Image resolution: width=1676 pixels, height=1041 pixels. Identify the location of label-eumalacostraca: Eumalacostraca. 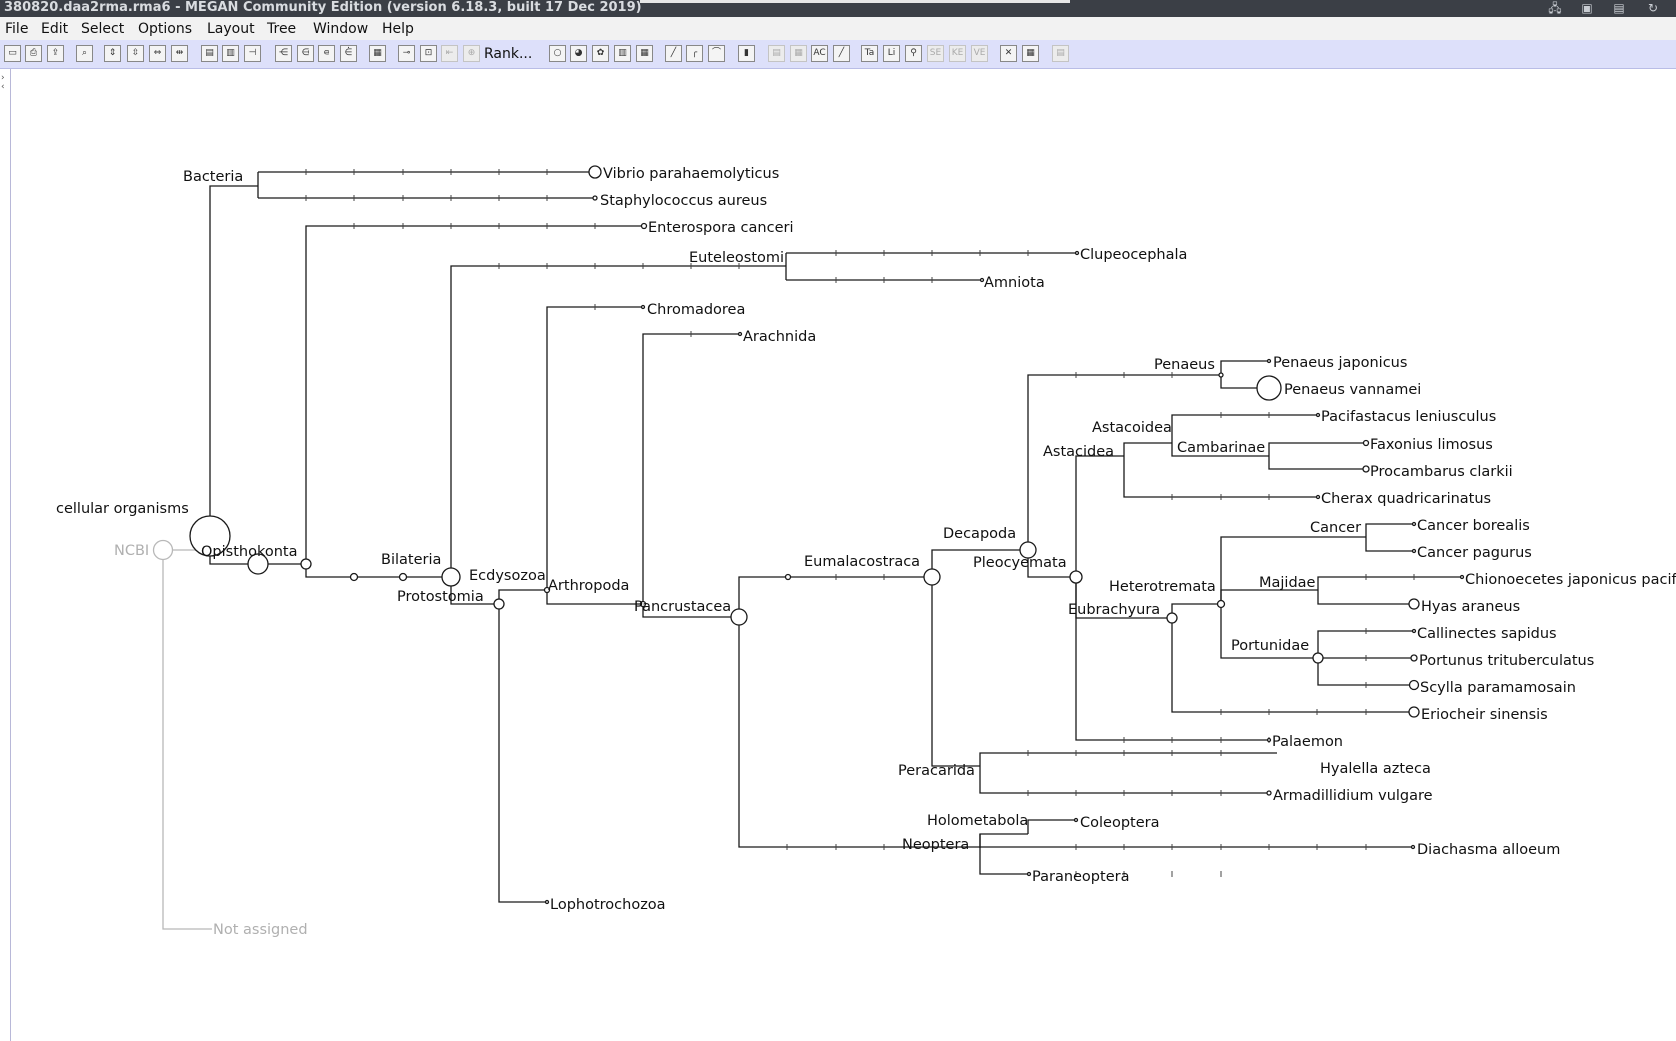
(862, 562).